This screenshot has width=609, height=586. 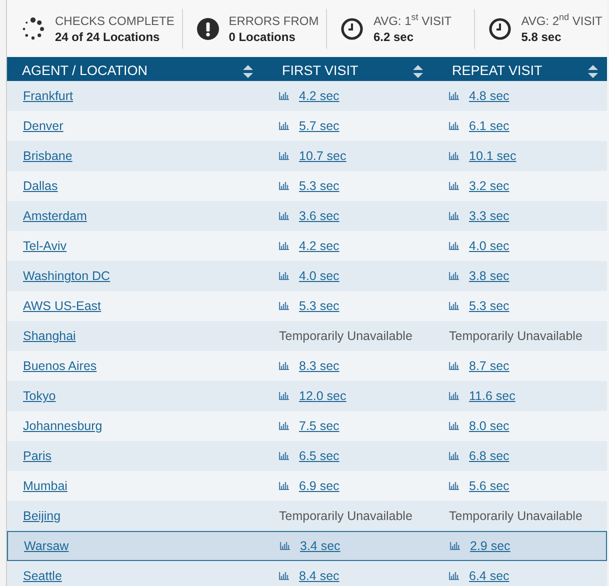 I want to click on location-link: Amsterdam, so click(x=55, y=216).